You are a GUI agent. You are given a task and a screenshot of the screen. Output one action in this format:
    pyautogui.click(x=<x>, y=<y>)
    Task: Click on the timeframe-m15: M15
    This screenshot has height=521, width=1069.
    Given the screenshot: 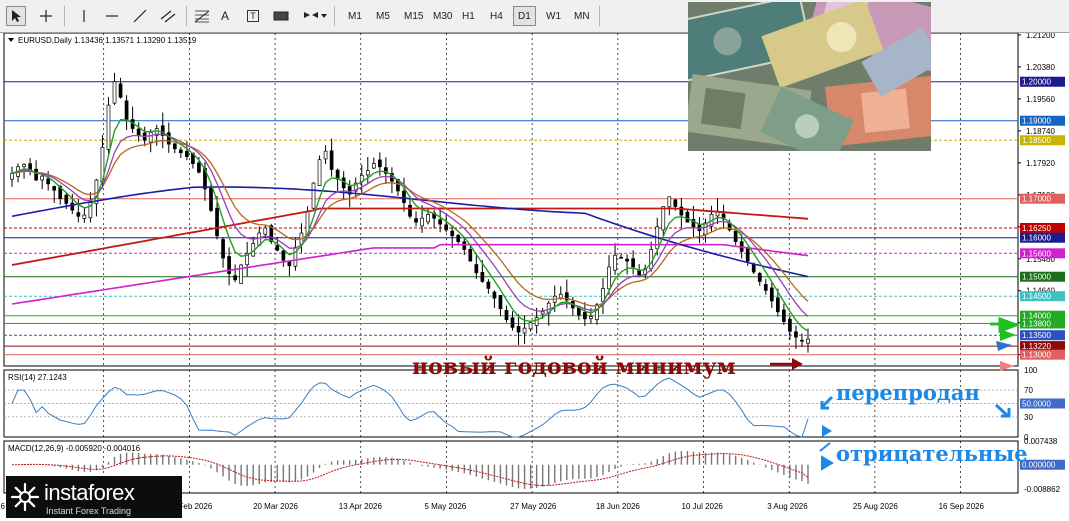 What is the action you would take?
    pyautogui.click(x=413, y=16)
    